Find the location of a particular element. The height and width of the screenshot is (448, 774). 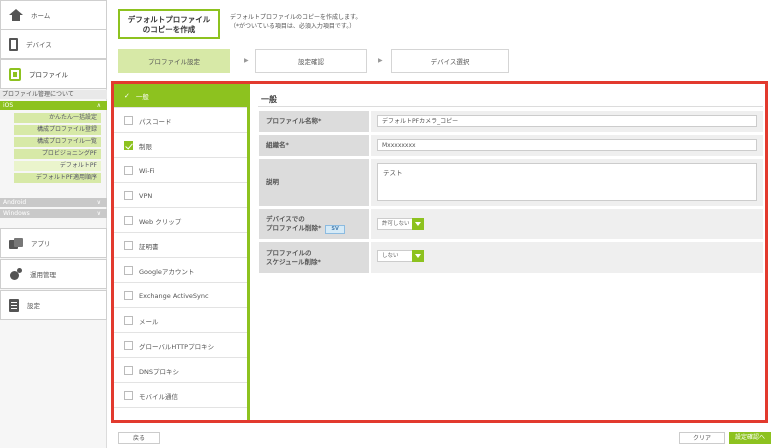

menu-item-label: パスコード is located at coordinates (155, 121).